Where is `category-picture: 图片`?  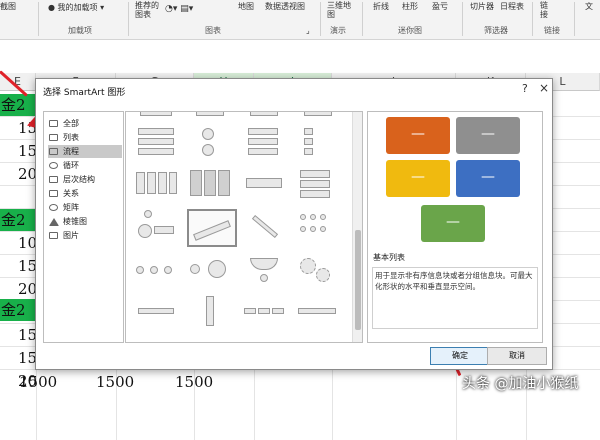 category-picture: 图片 is located at coordinates (85, 235).